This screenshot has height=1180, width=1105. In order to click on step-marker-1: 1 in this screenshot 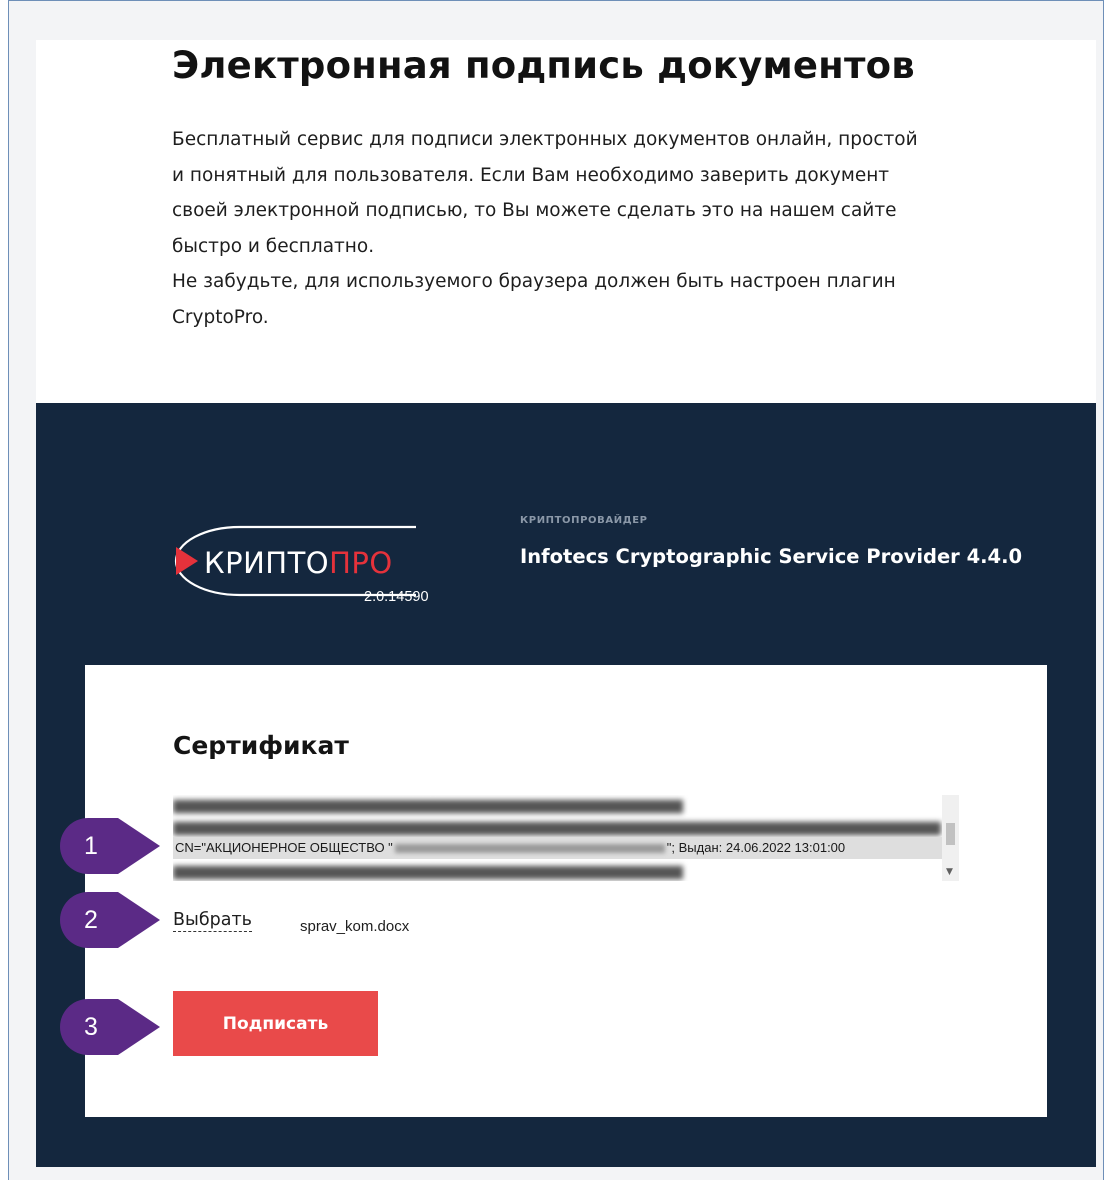, I will do `click(112, 846)`.